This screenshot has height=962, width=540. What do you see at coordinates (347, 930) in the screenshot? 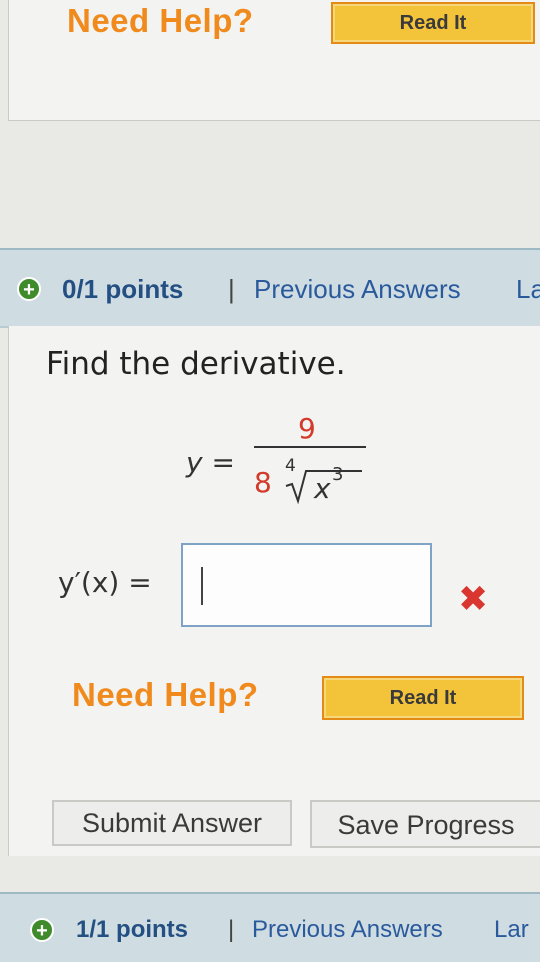
I see `next-previous-answers-link: Previous Answers` at bounding box center [347, 930].